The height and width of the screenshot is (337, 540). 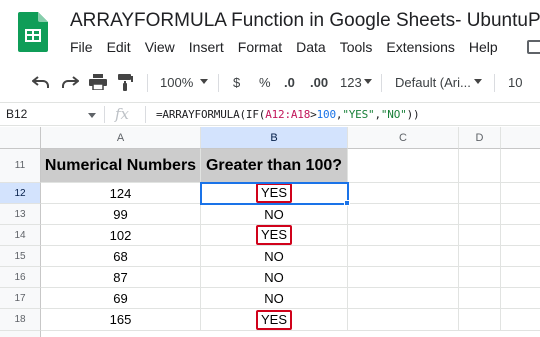 I want to click on row-header-16: 16, so click(x=20, y=277).